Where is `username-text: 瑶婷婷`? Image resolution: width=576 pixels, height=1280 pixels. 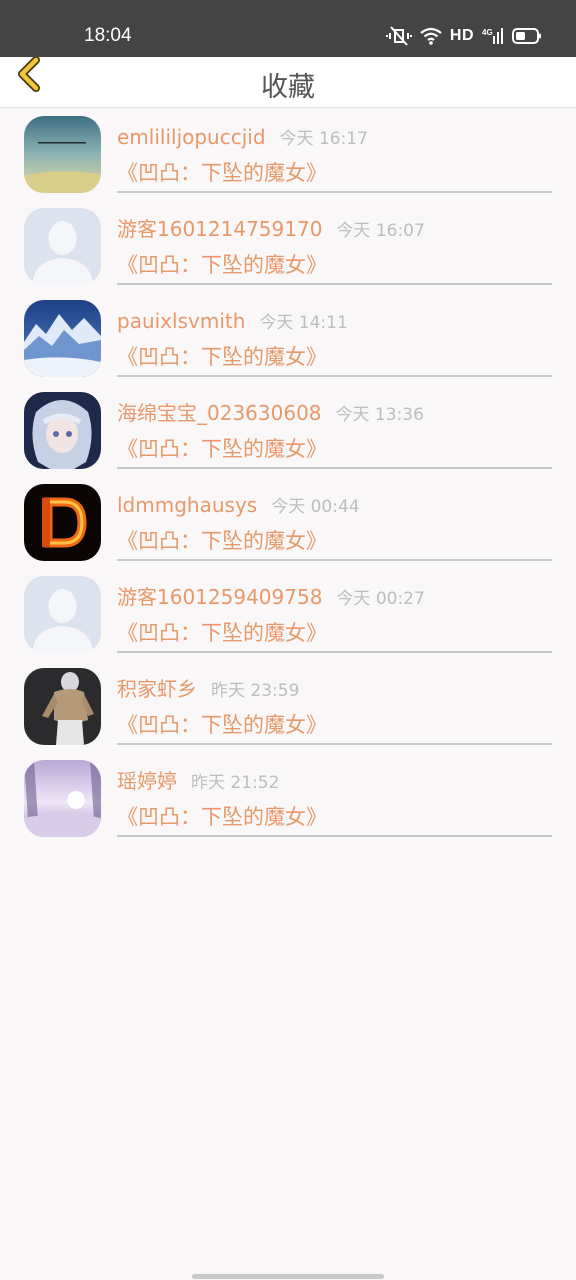
username-text: 瑶婷婷 is located at coordinates (147, 781).